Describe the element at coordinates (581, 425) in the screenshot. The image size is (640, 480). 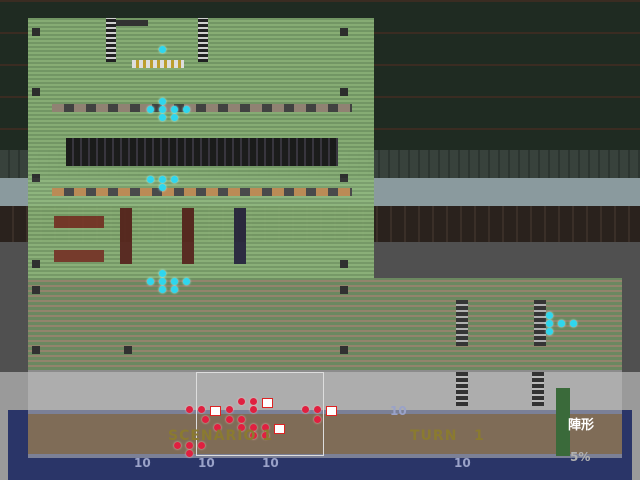
I see `formation-glyph: 陣形` at that location.